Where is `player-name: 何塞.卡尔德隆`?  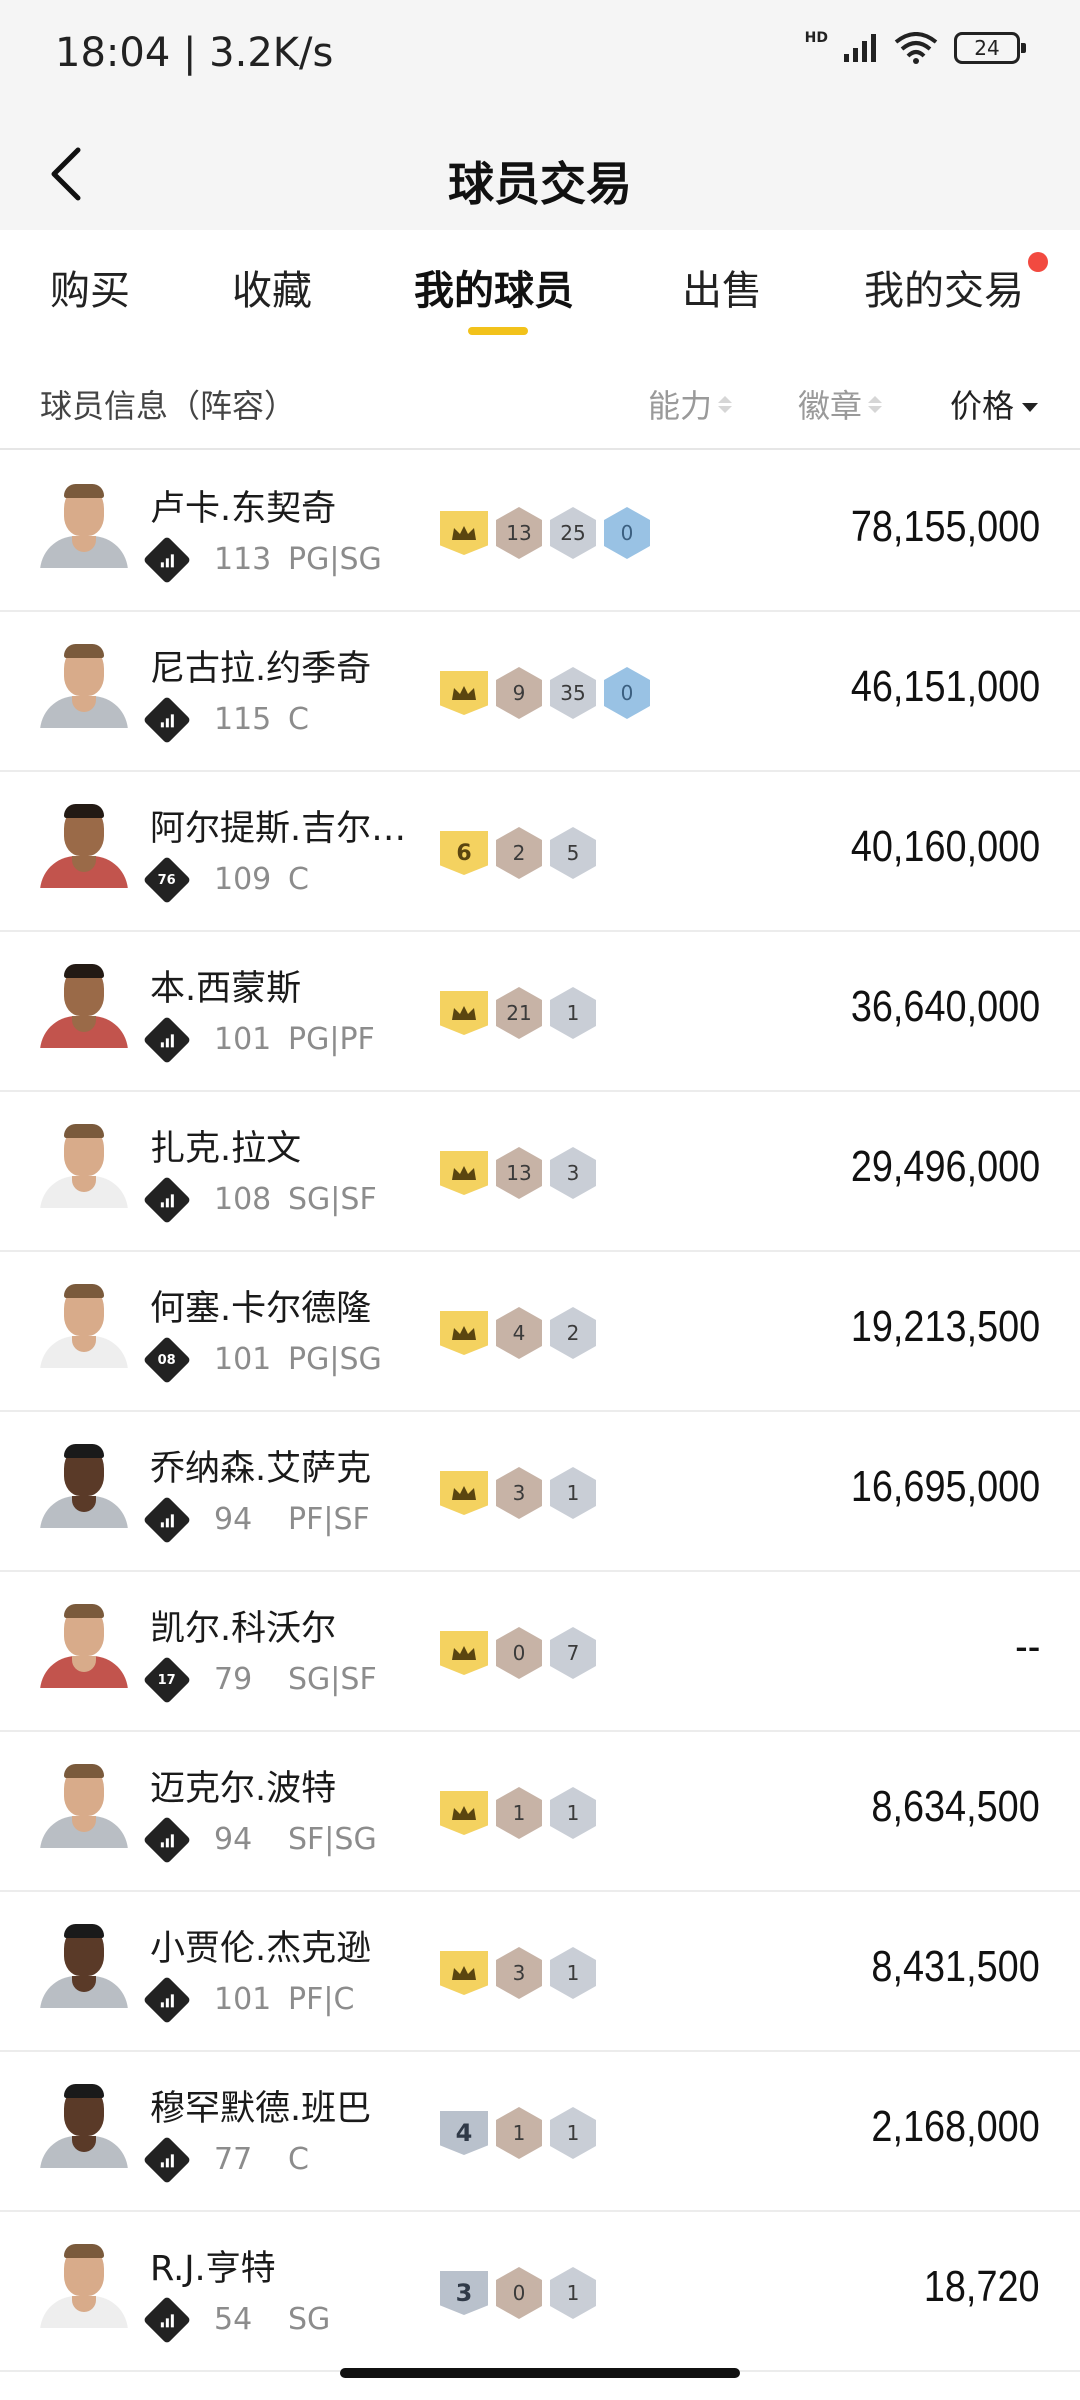
player-name: 何塞.卡尔德隆 is located at coordinates (261, 1309).